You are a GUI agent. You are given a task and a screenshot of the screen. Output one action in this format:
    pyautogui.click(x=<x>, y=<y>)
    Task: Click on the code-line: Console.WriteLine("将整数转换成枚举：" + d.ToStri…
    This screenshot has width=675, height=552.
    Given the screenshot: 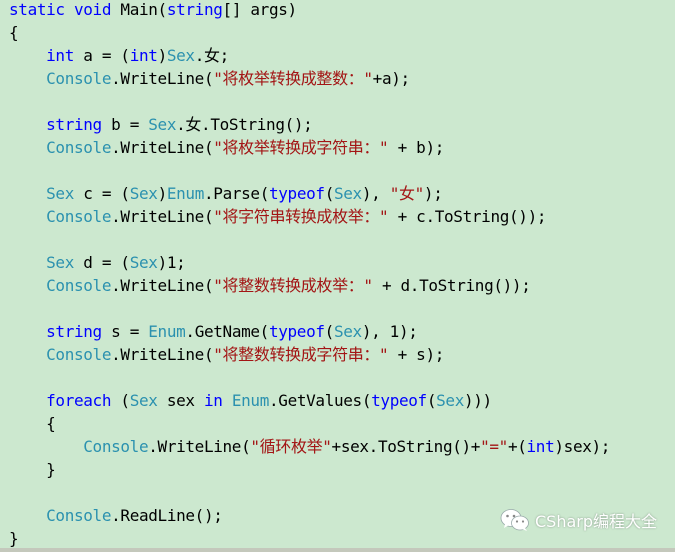 What is the action you would take?
    pyautogui.click(x=309, y=285)
    